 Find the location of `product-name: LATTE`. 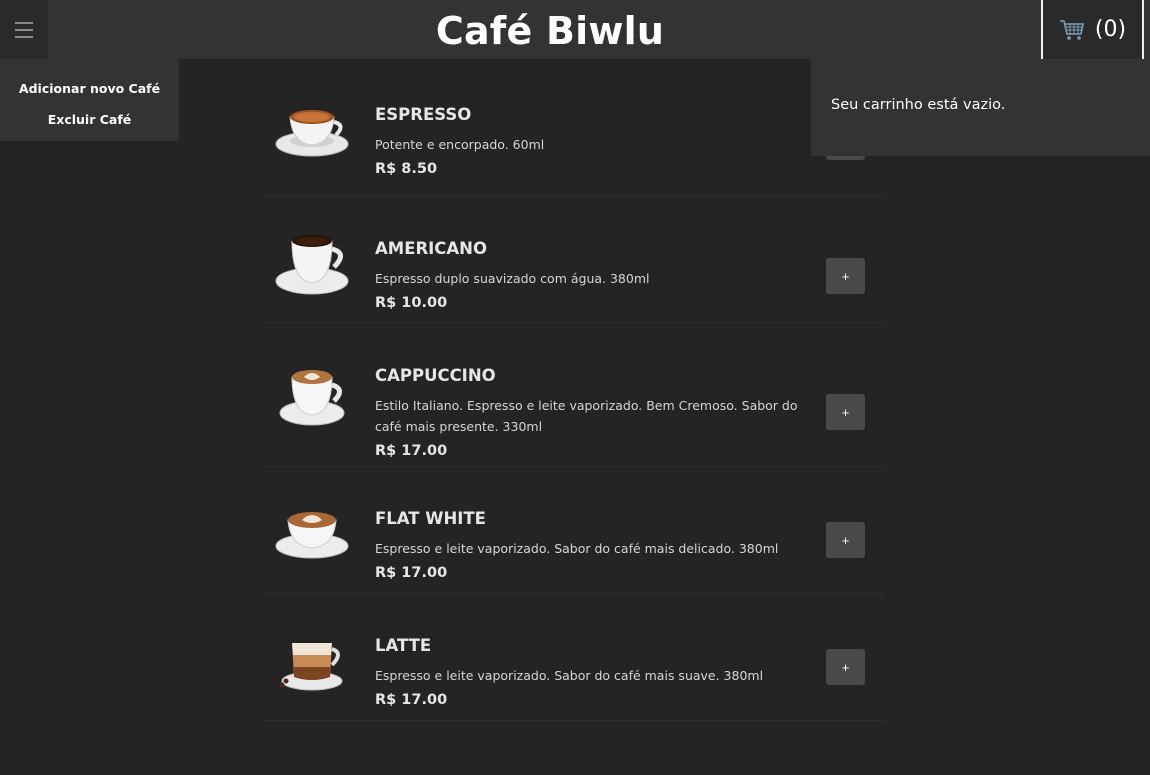

product-name: LATTE is located at coordinates (403, 645).